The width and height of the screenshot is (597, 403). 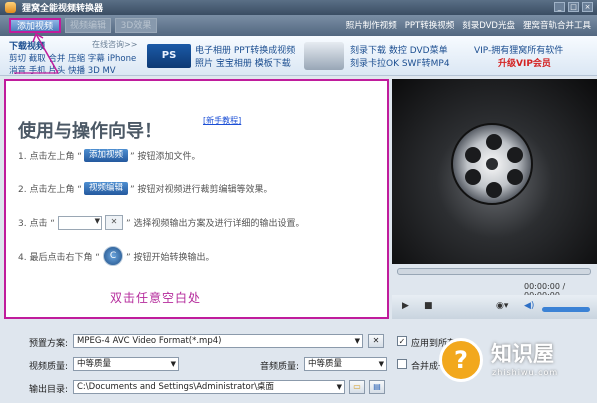 What do you see at coordinates (524, 62) in the screenshot?
I see `vip-upgrade-link: 升级VIP会员` at bounding box center [524, 62].